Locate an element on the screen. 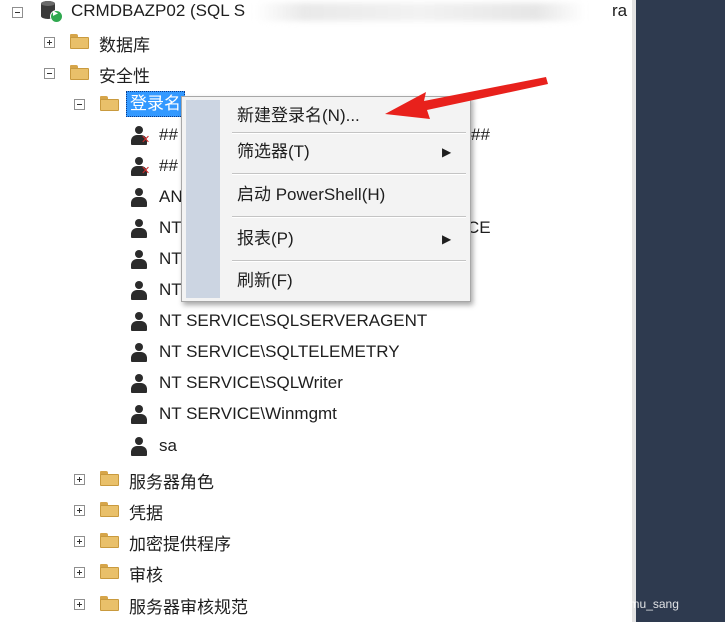 This screenshot has width=725, height=622. watermark: CSDN @mu_sang is located at coordinates (629, 604).